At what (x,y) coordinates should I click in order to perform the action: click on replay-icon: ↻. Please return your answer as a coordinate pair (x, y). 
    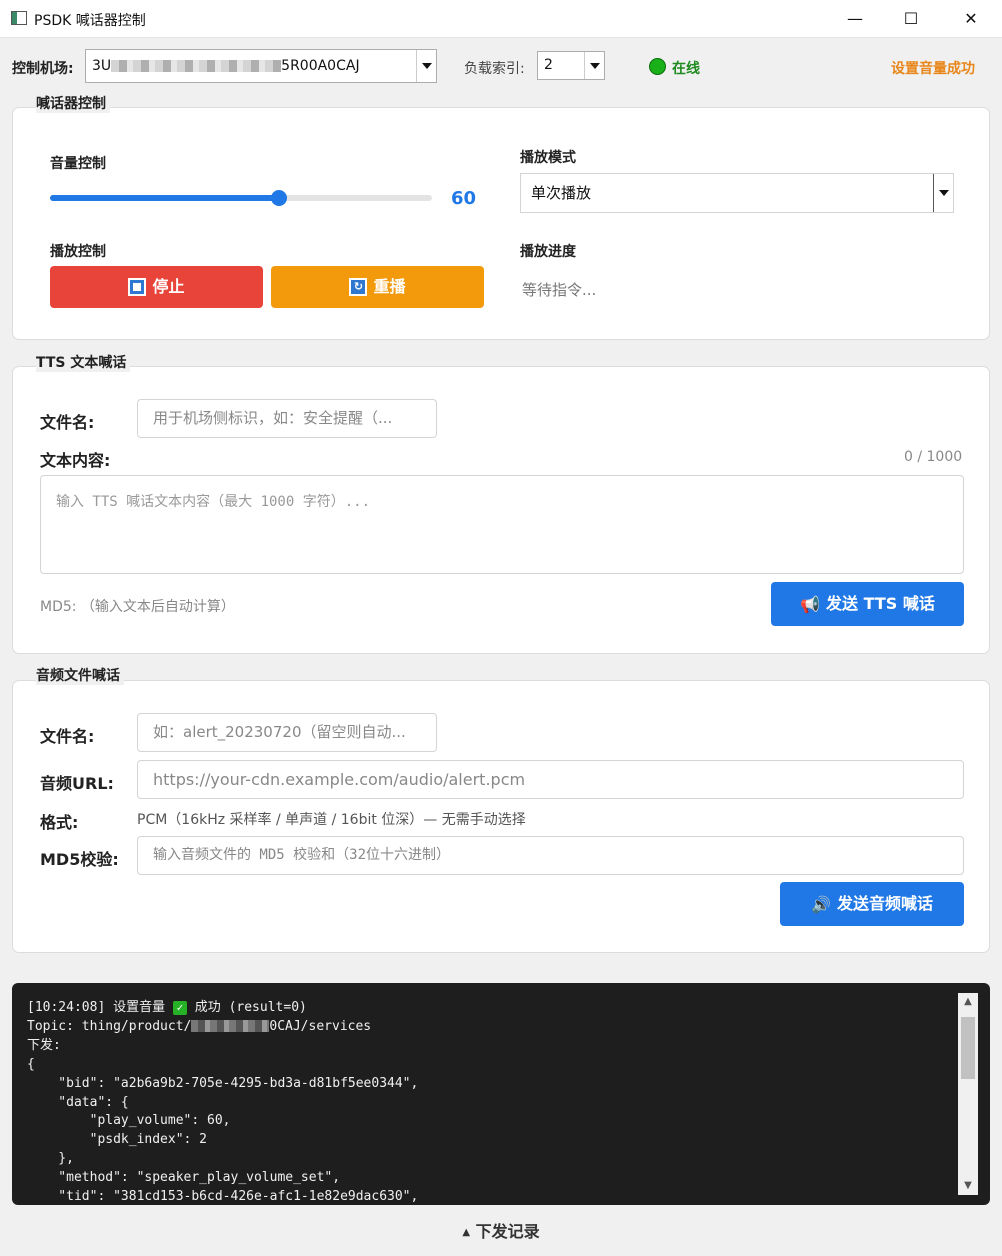
    Looking at the image, I should click on (358, 286).